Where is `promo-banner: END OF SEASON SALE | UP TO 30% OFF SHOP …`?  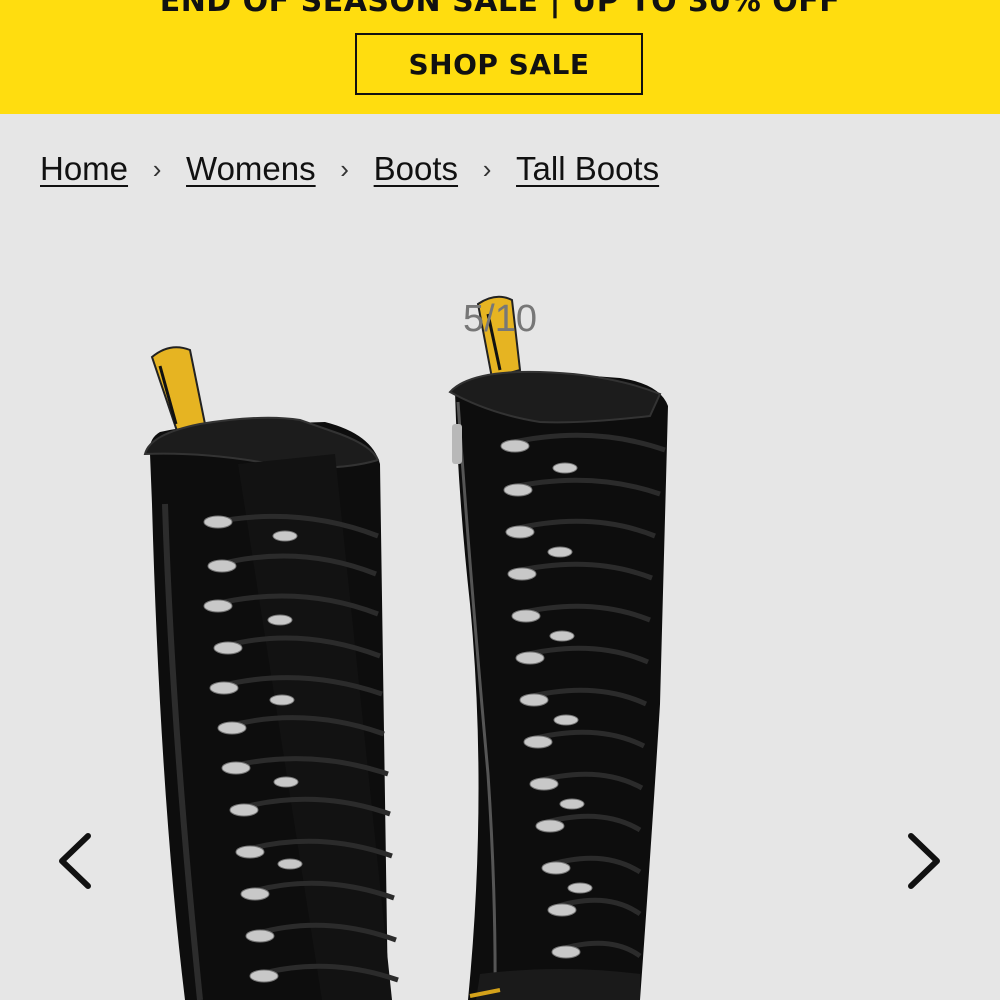 promo-banner: END OF SEASON SALE | UP TO 30% OFF SHOP … is located at coordinates (500, 57).